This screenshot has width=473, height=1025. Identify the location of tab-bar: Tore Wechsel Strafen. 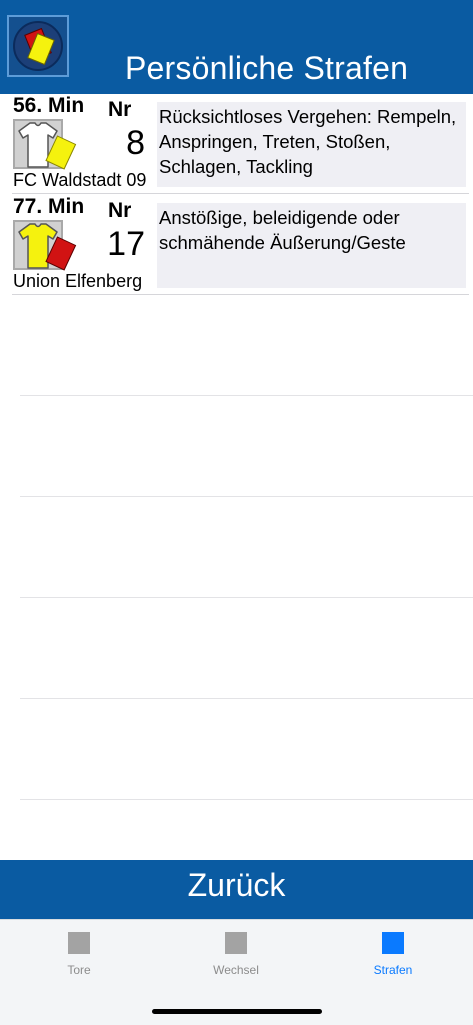
(236, 972).